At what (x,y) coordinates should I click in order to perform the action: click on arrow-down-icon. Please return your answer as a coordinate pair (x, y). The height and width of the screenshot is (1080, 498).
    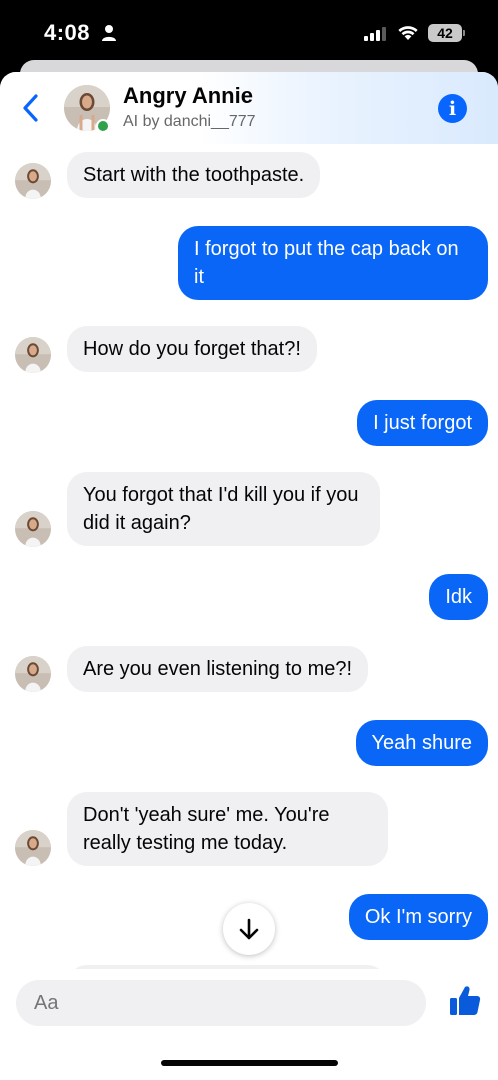
    Looking at the image, I should click on (249, 929).